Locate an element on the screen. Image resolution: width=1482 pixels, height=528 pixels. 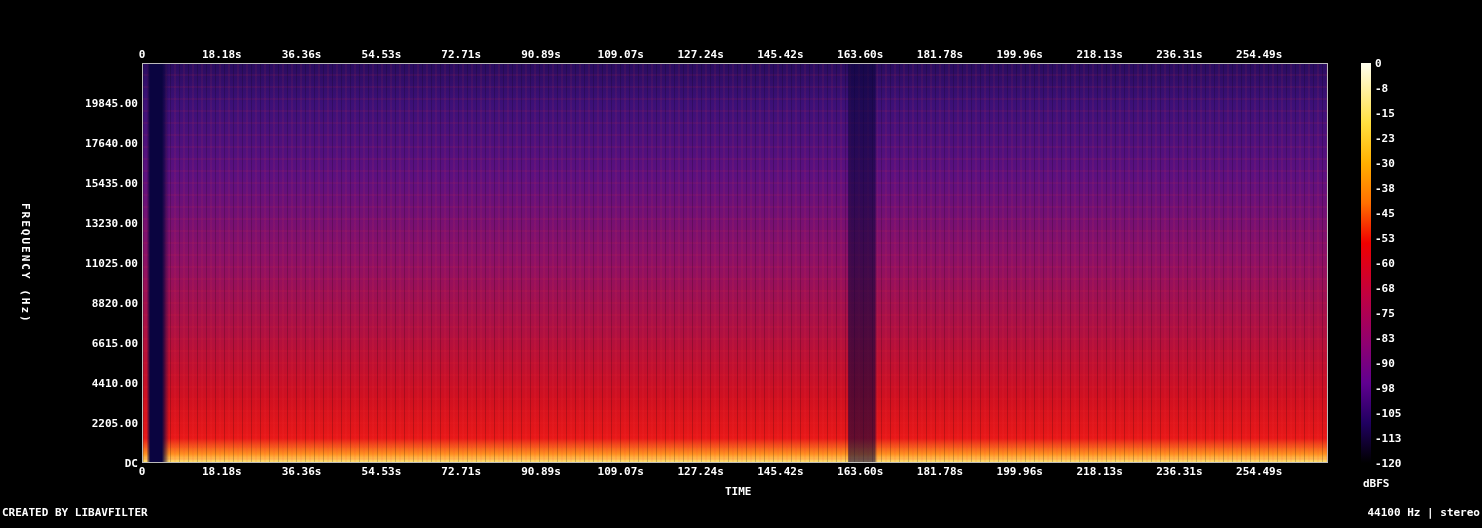
frequency-tick-label: 2205.00 is located at coordinates (114, 423).